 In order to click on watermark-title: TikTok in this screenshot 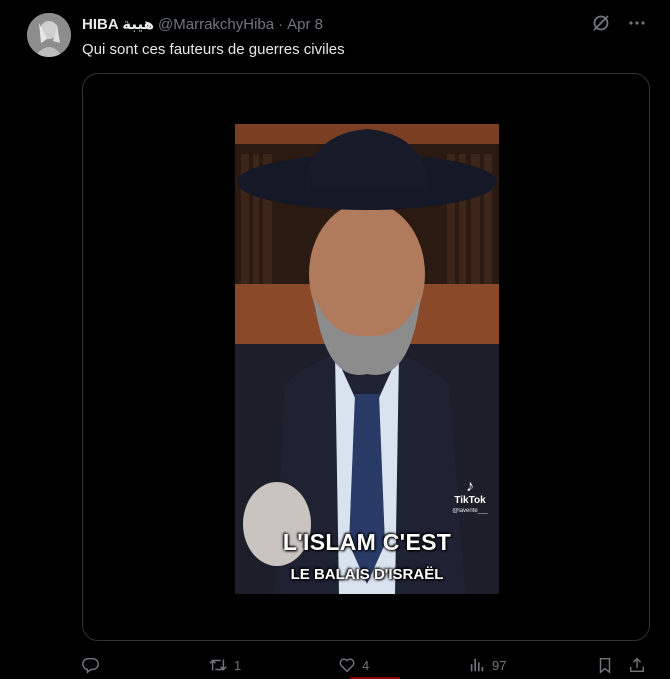, I will do `click(470, 500)`.